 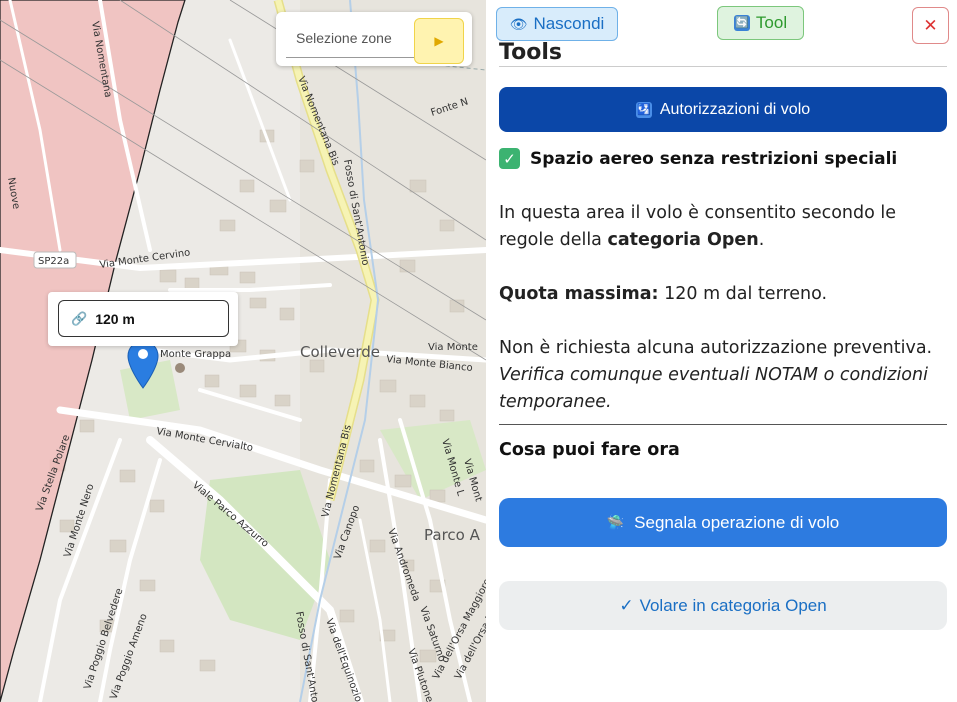 I want to click on close-icon: ✕, so click(x=930, y=25).